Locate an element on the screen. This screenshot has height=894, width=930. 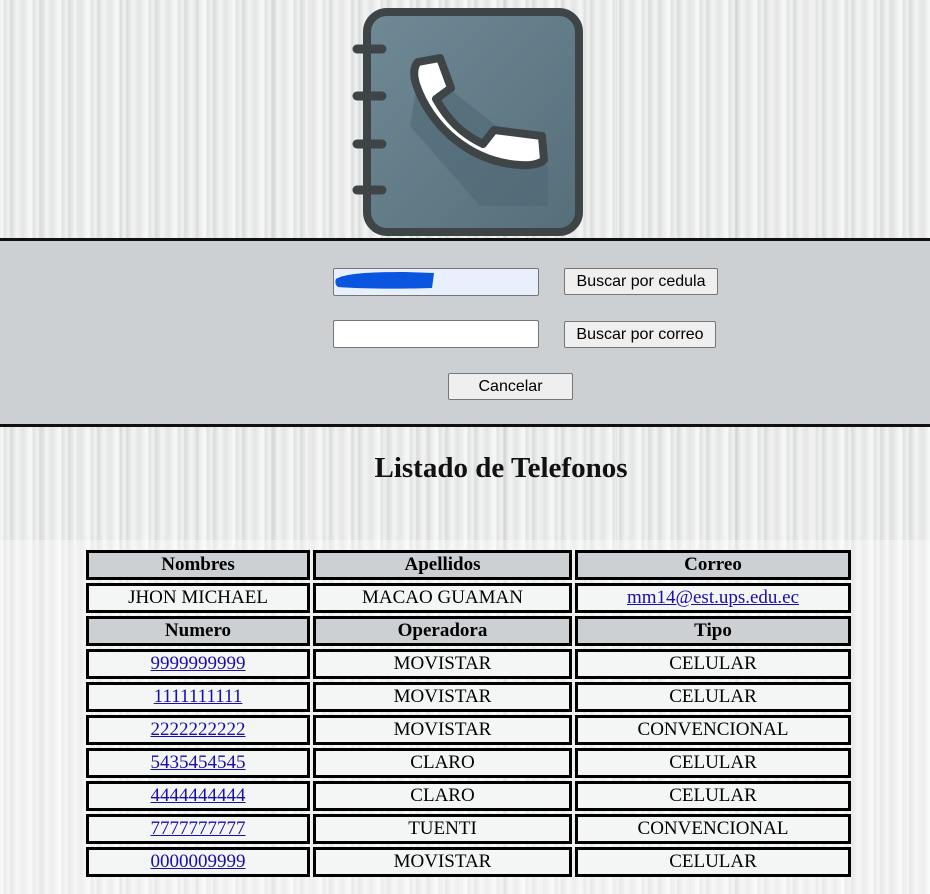
cell-numero: 1111111111 is located at coordinates (198, 697).